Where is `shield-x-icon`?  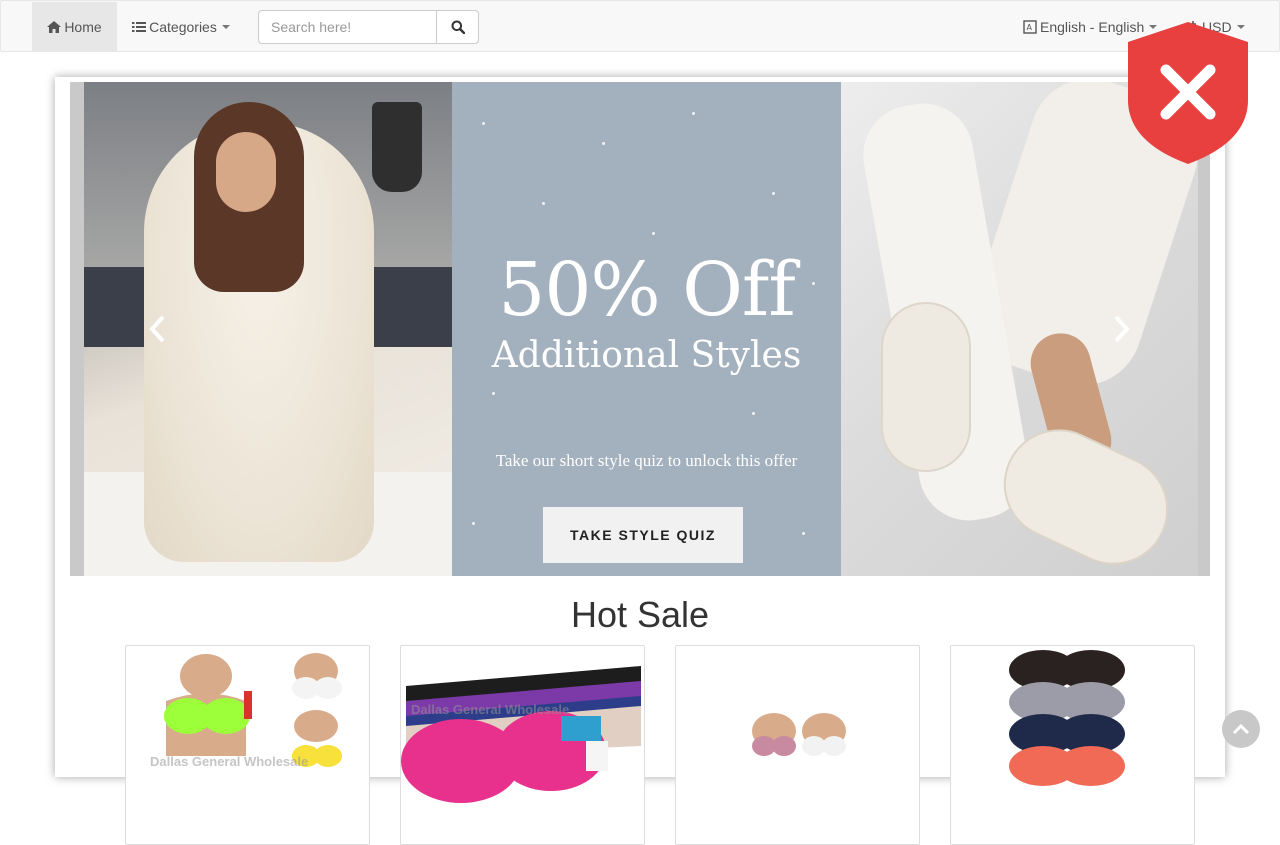 shield-x-icon is located at coordinates (1188, 93).